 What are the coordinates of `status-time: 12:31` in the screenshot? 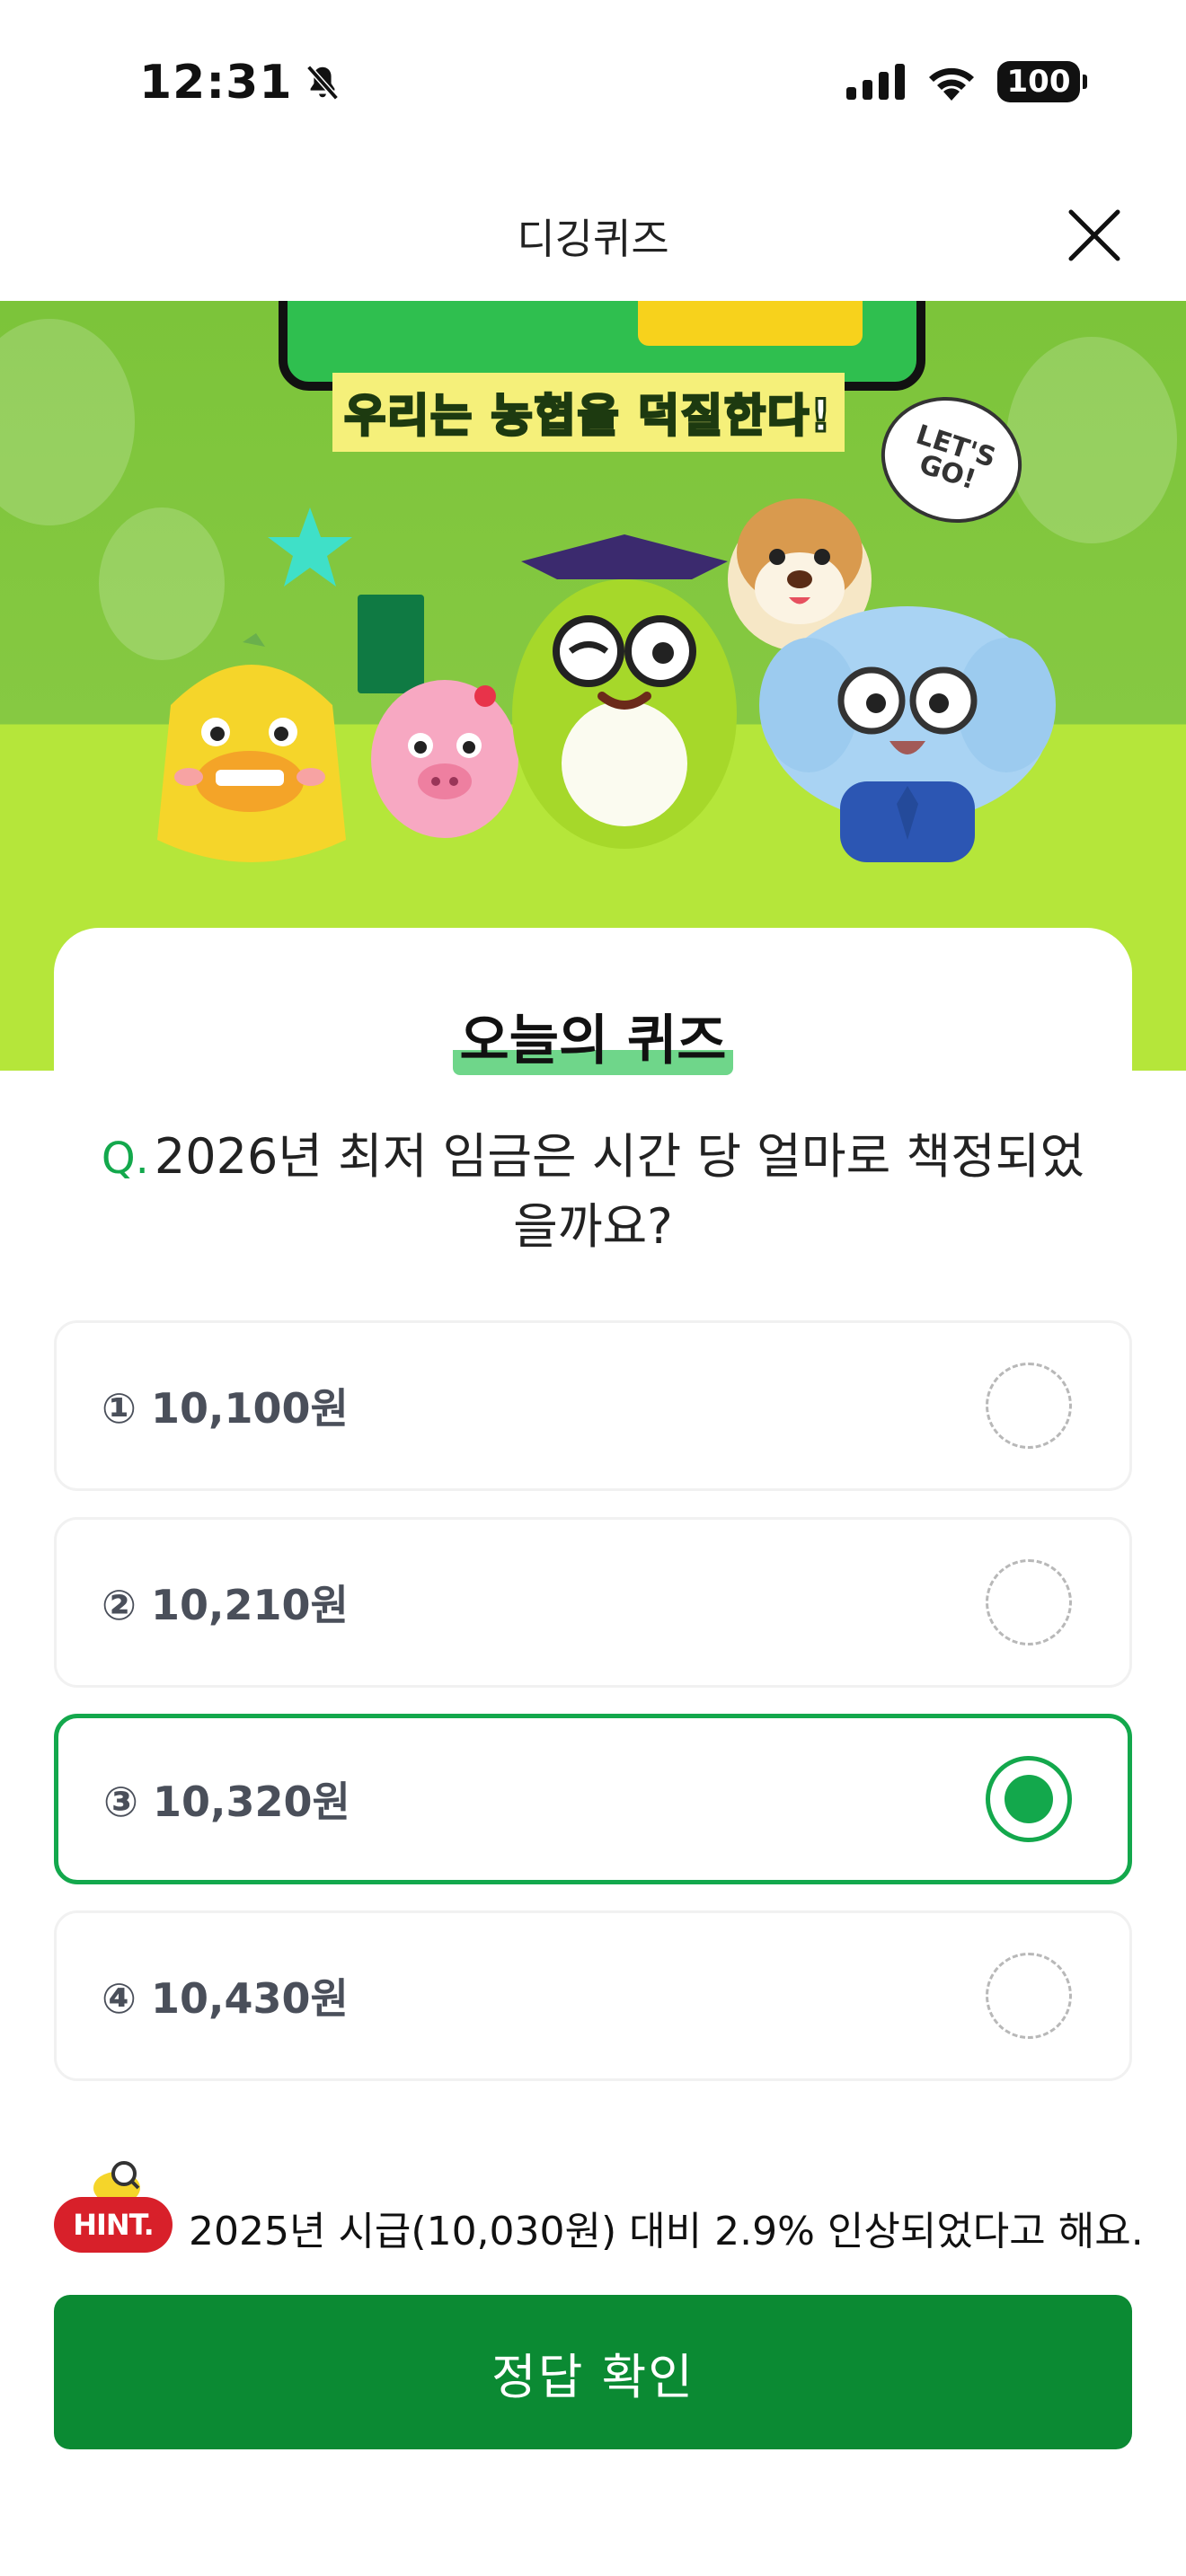 It's located at (241, 83).